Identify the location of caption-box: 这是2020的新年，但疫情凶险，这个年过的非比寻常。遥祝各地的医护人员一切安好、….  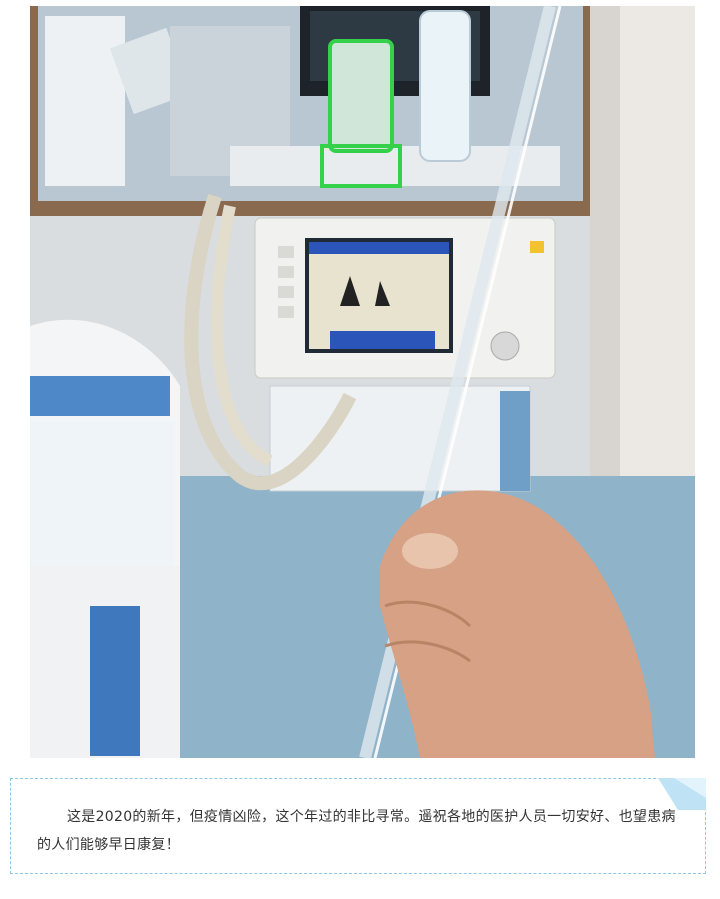
(358, 826).